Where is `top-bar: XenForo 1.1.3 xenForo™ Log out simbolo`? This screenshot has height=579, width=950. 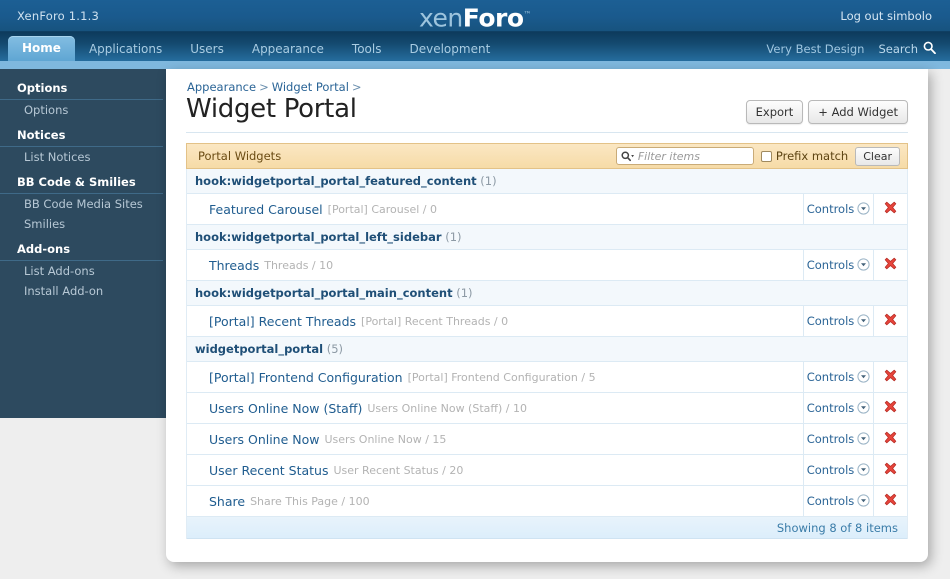 top-bar: XenForo 1.1.3 xenForo™ Log out simbolo is located at coordinates (475, 16).